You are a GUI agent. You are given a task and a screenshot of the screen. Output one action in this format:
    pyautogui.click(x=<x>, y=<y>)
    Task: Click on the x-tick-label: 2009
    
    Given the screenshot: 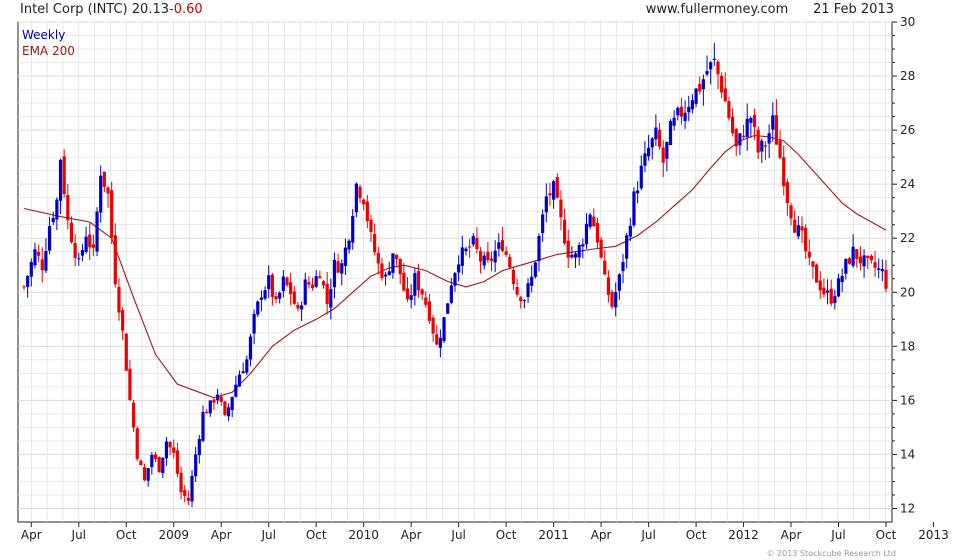 What is the action you would take?
    pyautogui.click(x=173, y=535)
    